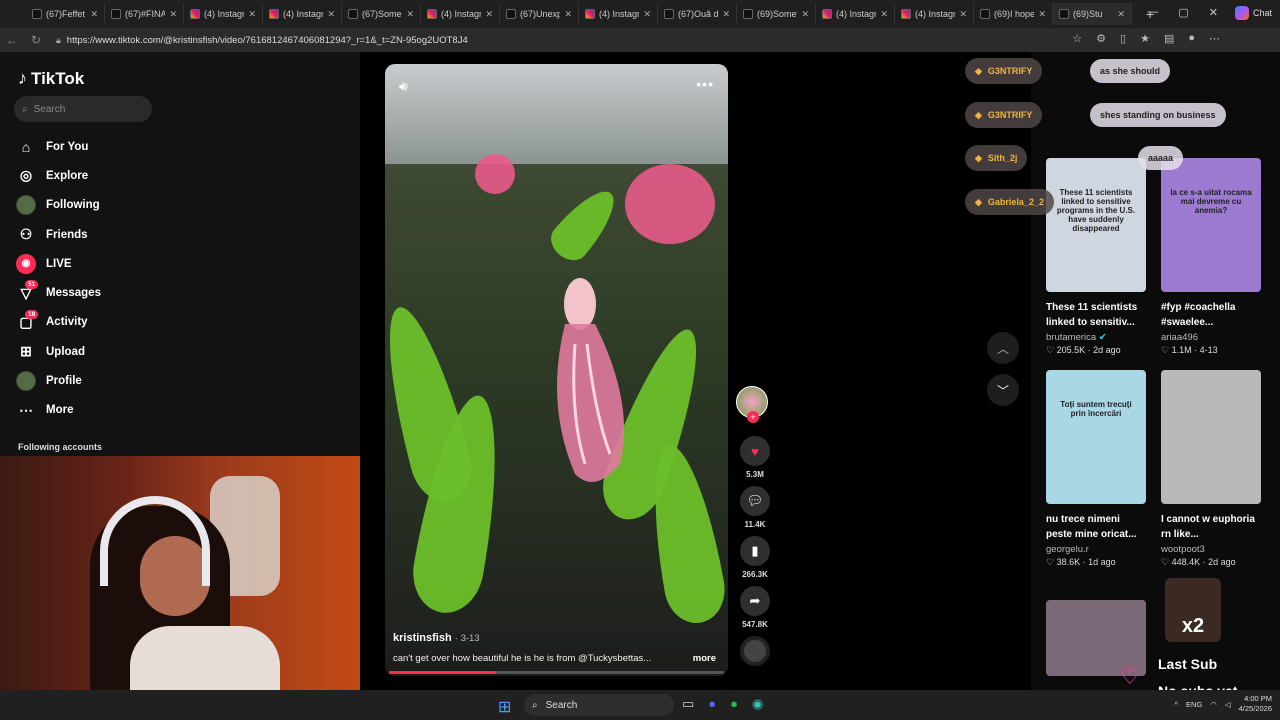 The height and width of the screenshot is (720, 1280). I want to click on comment-action: 💬︎ 11.4K, so click(755, 507).